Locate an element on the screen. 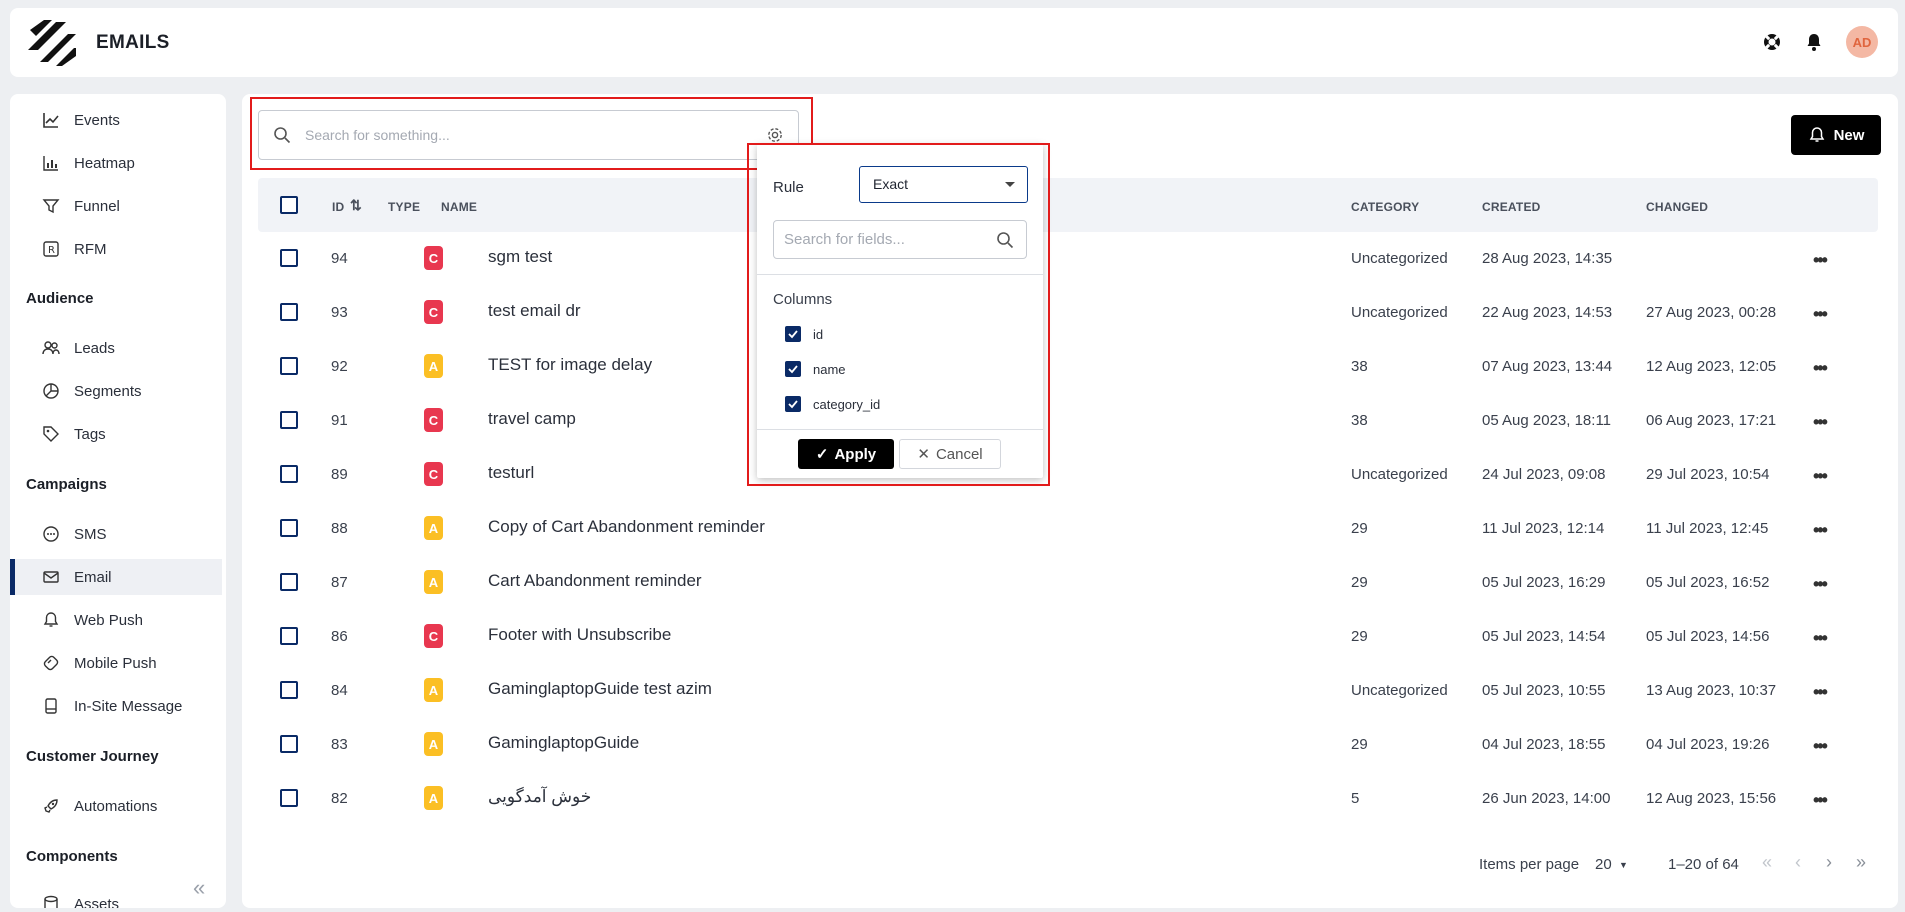  app-logo is located at coordinates (52, 42).